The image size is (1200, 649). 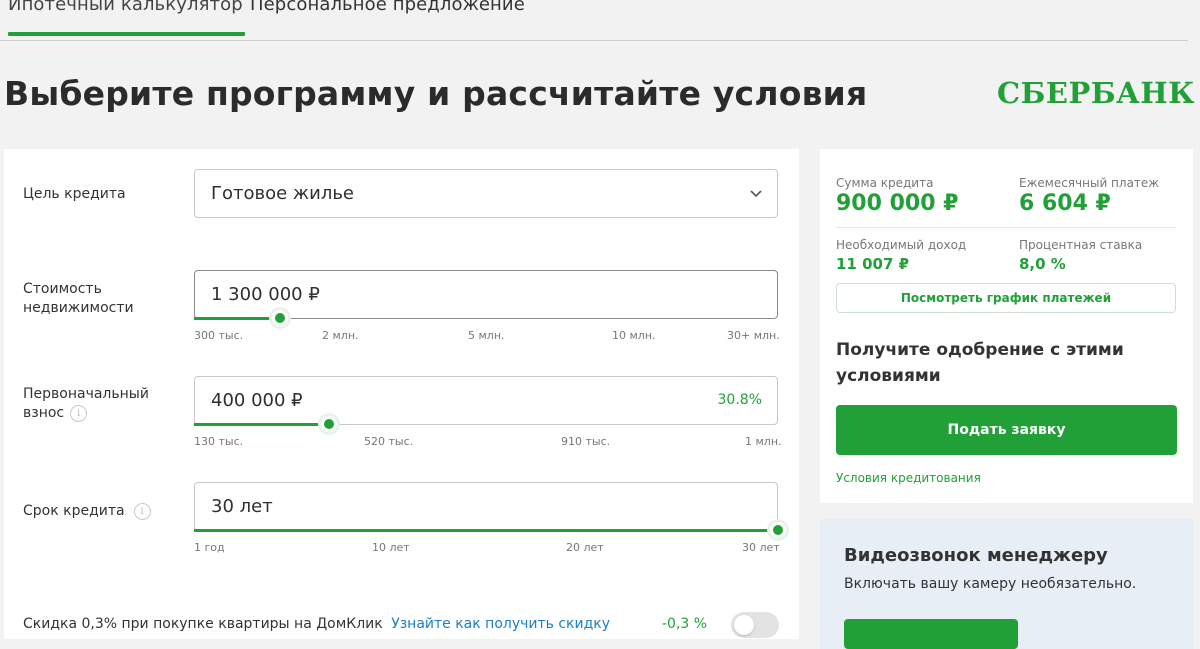 What do you see at coordinates (500, 624) in the screenshot?
I see `discount-link: Узнайте как получить скидку` at bounding box center [500, 624].